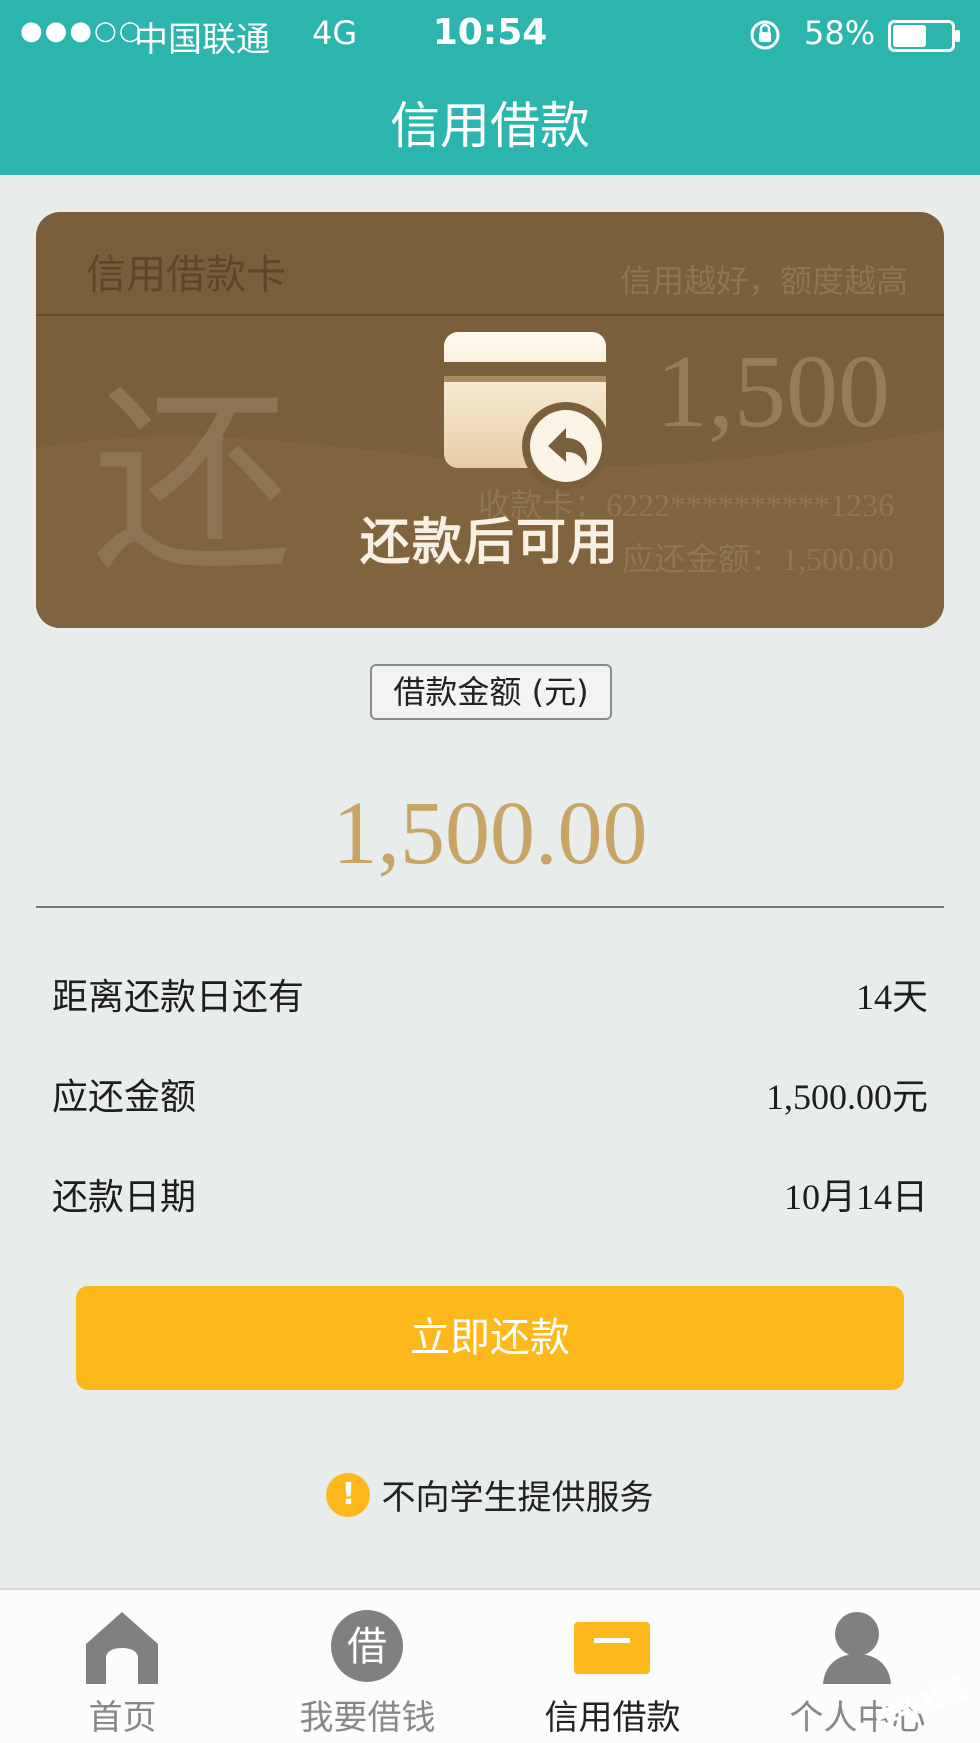 Image resolution: width=980 pixels, height=1743 pixels. I want to click on card-title: 信用借款卡, so click(186, 275).